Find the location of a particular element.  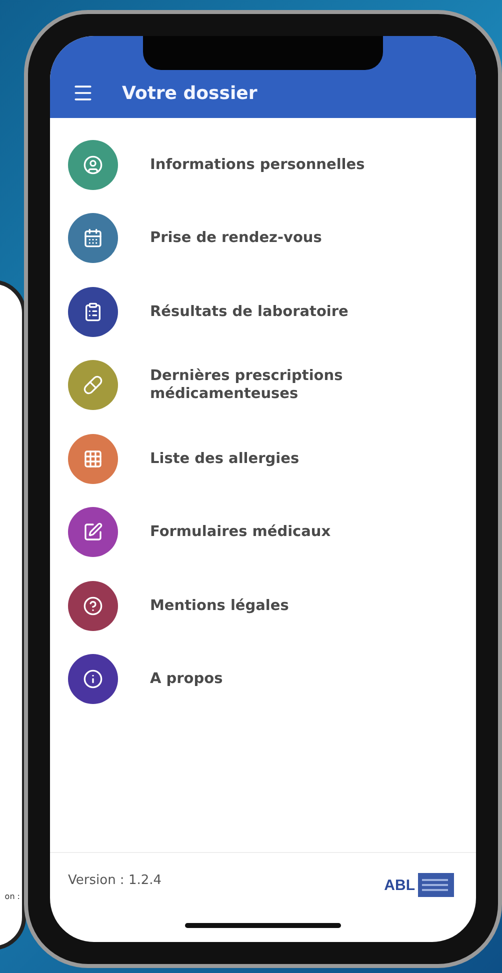

menu-item: Prise de rendez-vous is located at coordinates (260, 238).